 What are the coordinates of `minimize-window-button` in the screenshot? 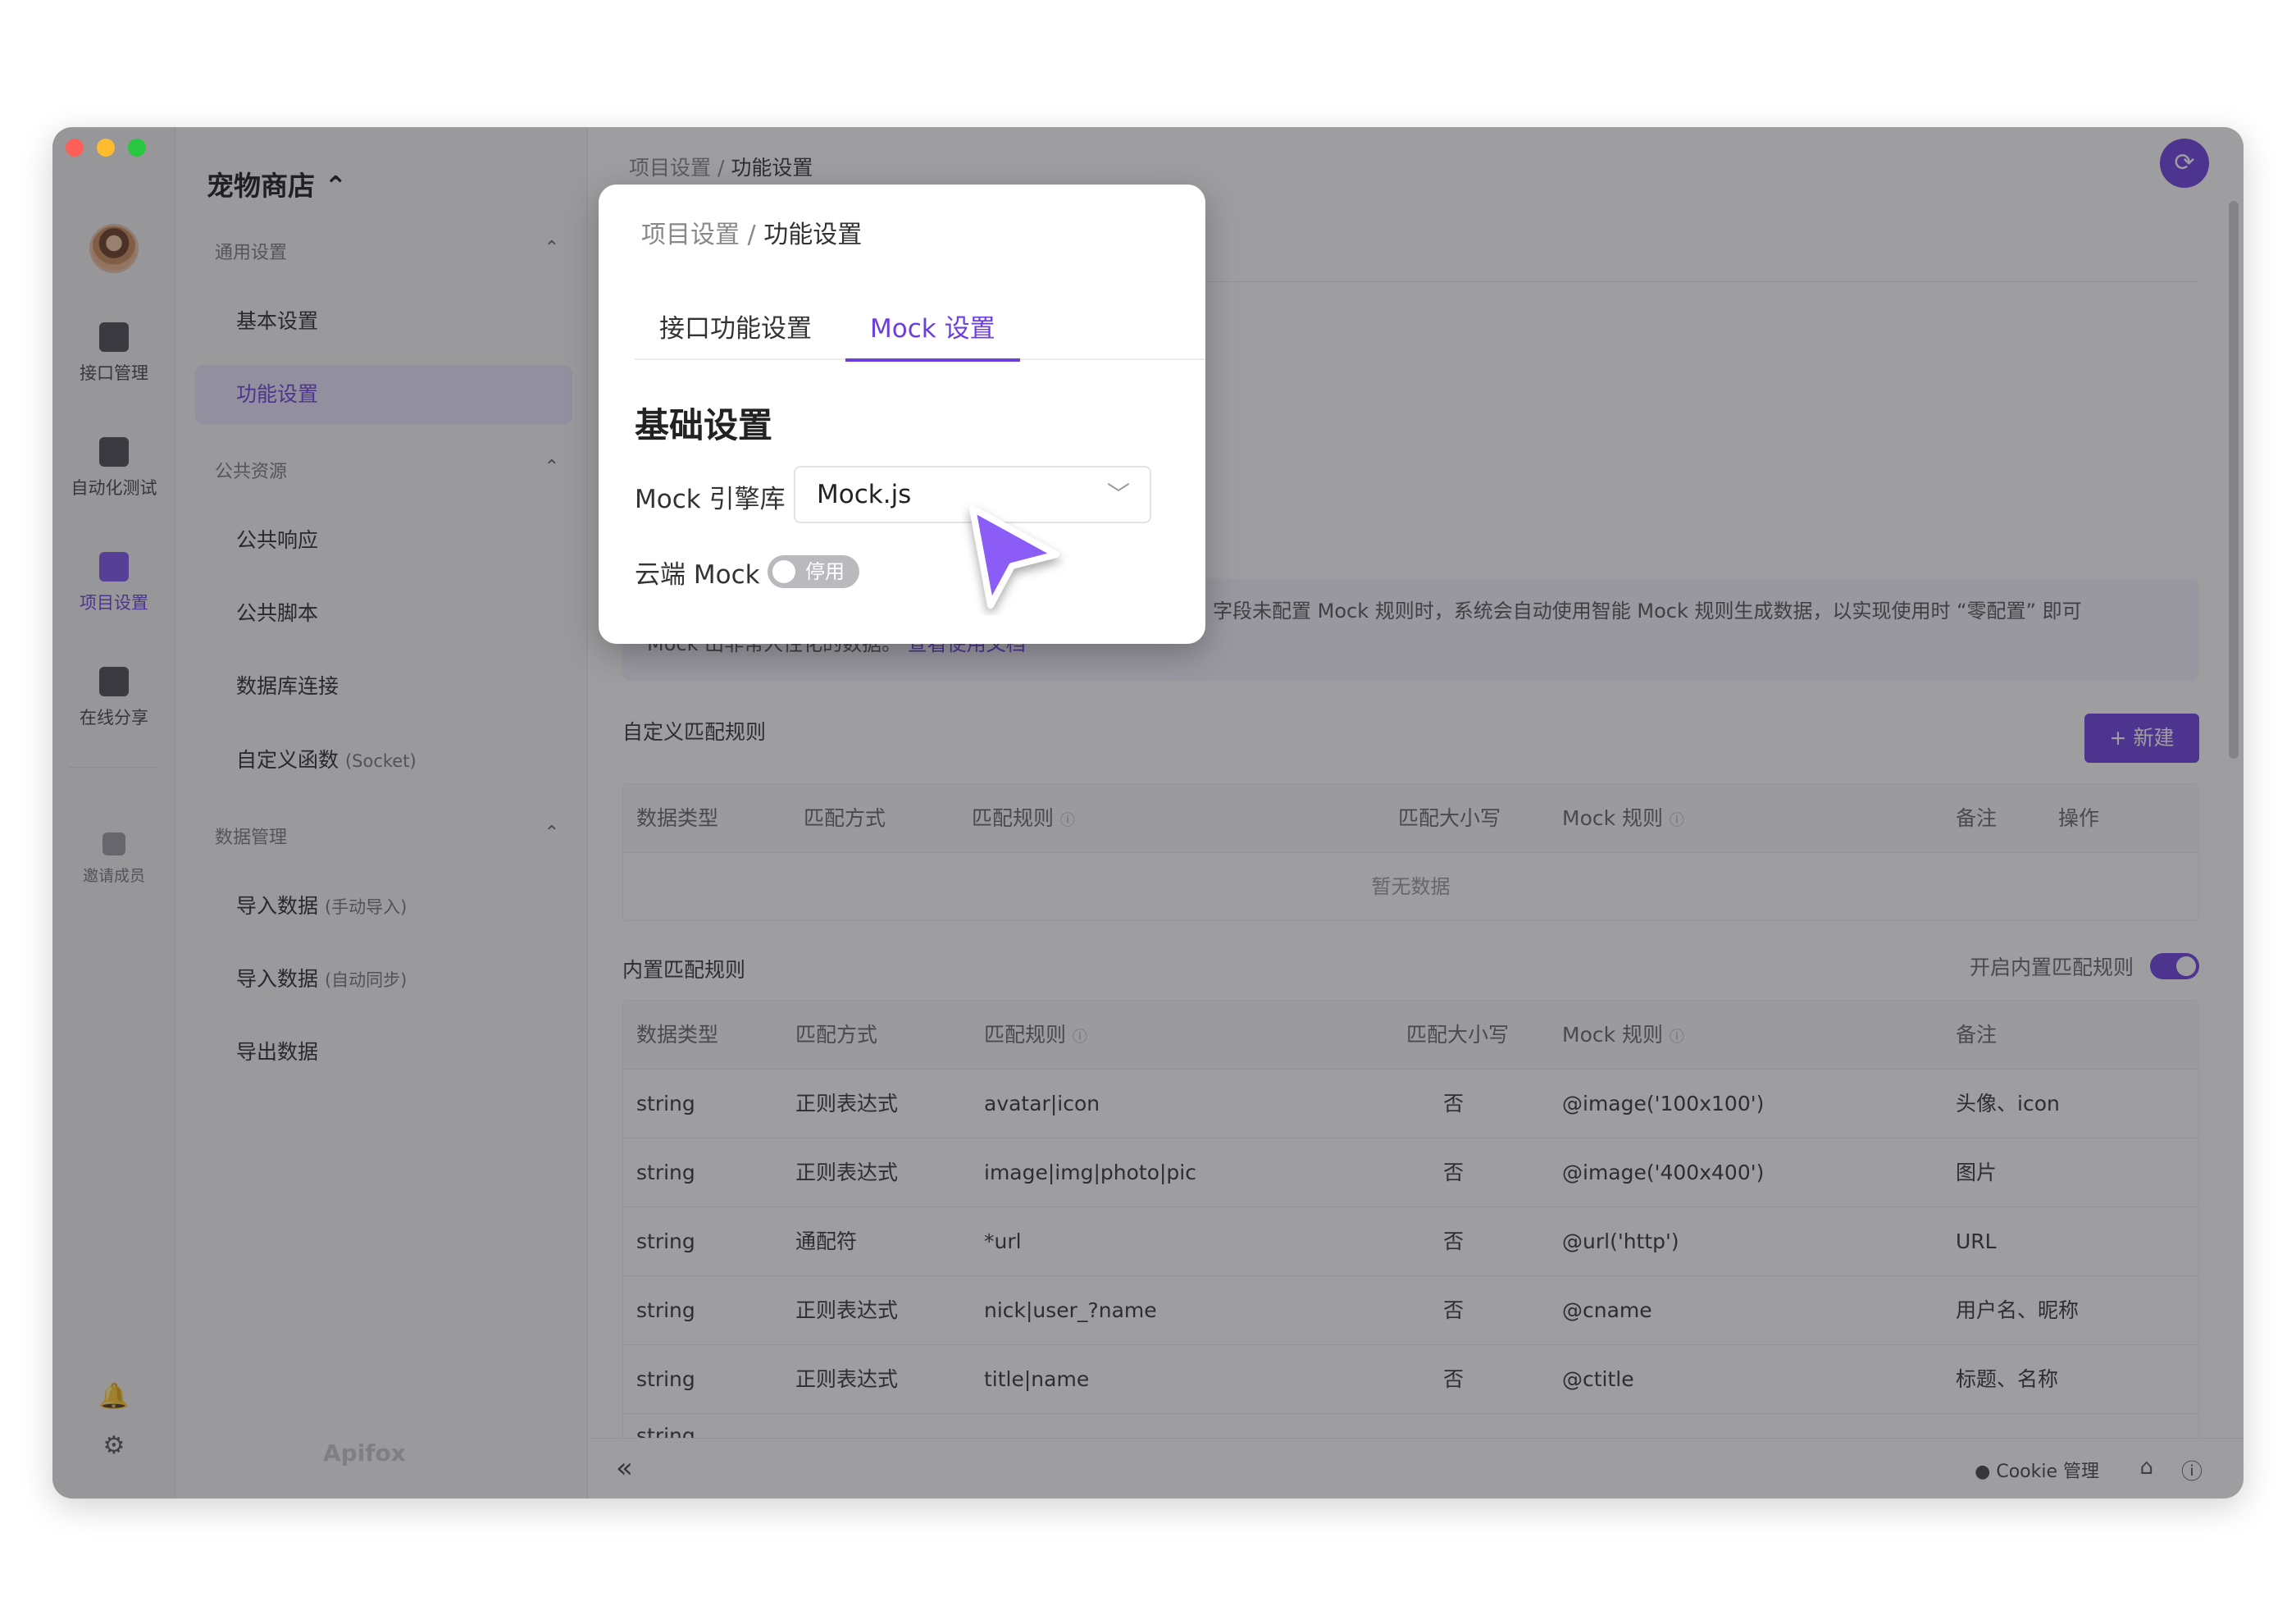 It's located at (106, 148).